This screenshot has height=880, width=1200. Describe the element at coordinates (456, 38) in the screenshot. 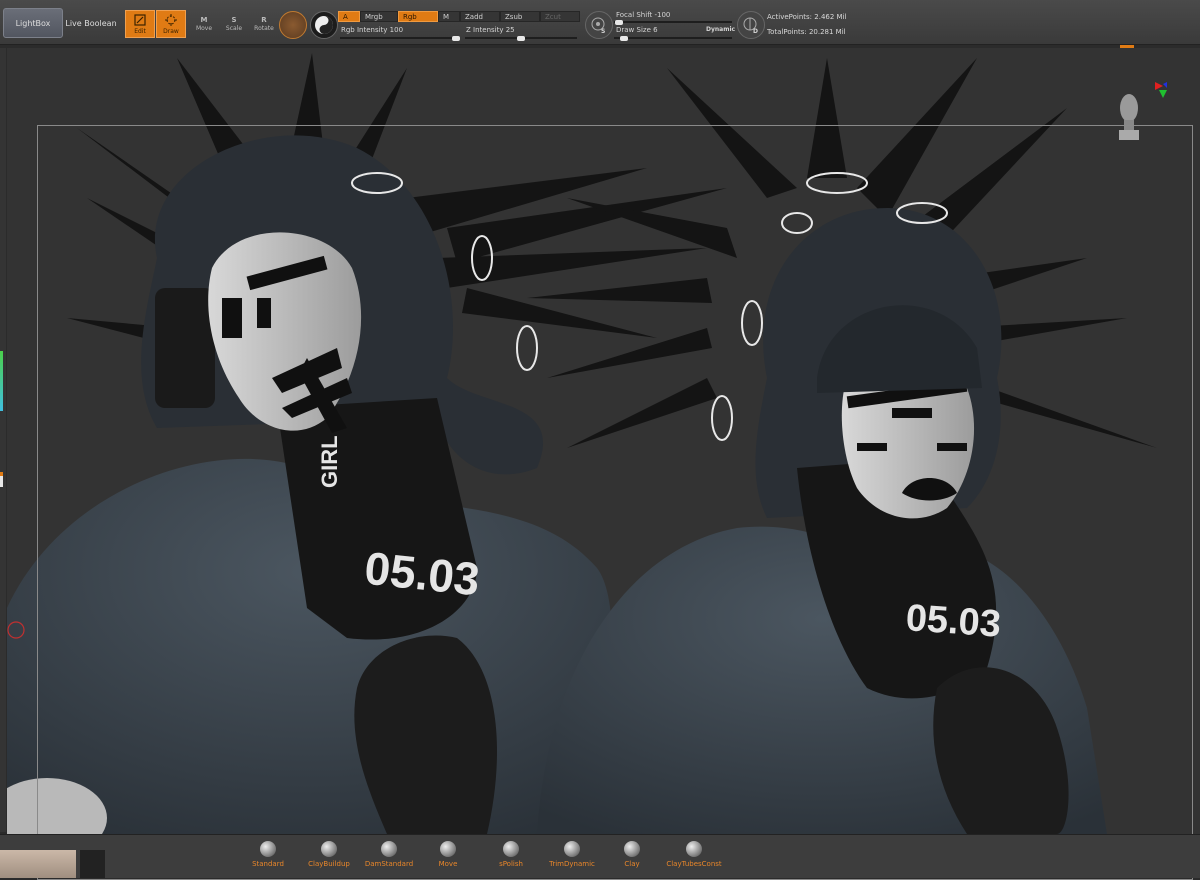

I see `rgb-intensity-knob` at that location.